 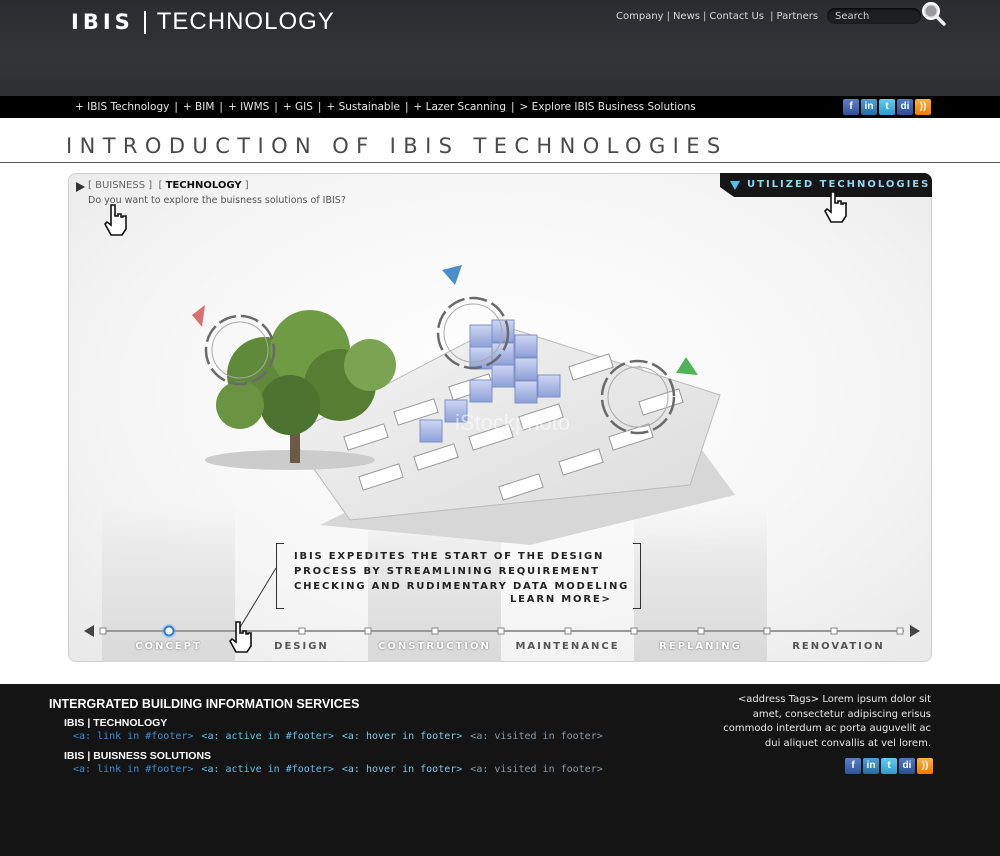 What do you see at coordinates (933, 14) in the screenshot?
I see `search-icon` at bounding box center [933, 14].